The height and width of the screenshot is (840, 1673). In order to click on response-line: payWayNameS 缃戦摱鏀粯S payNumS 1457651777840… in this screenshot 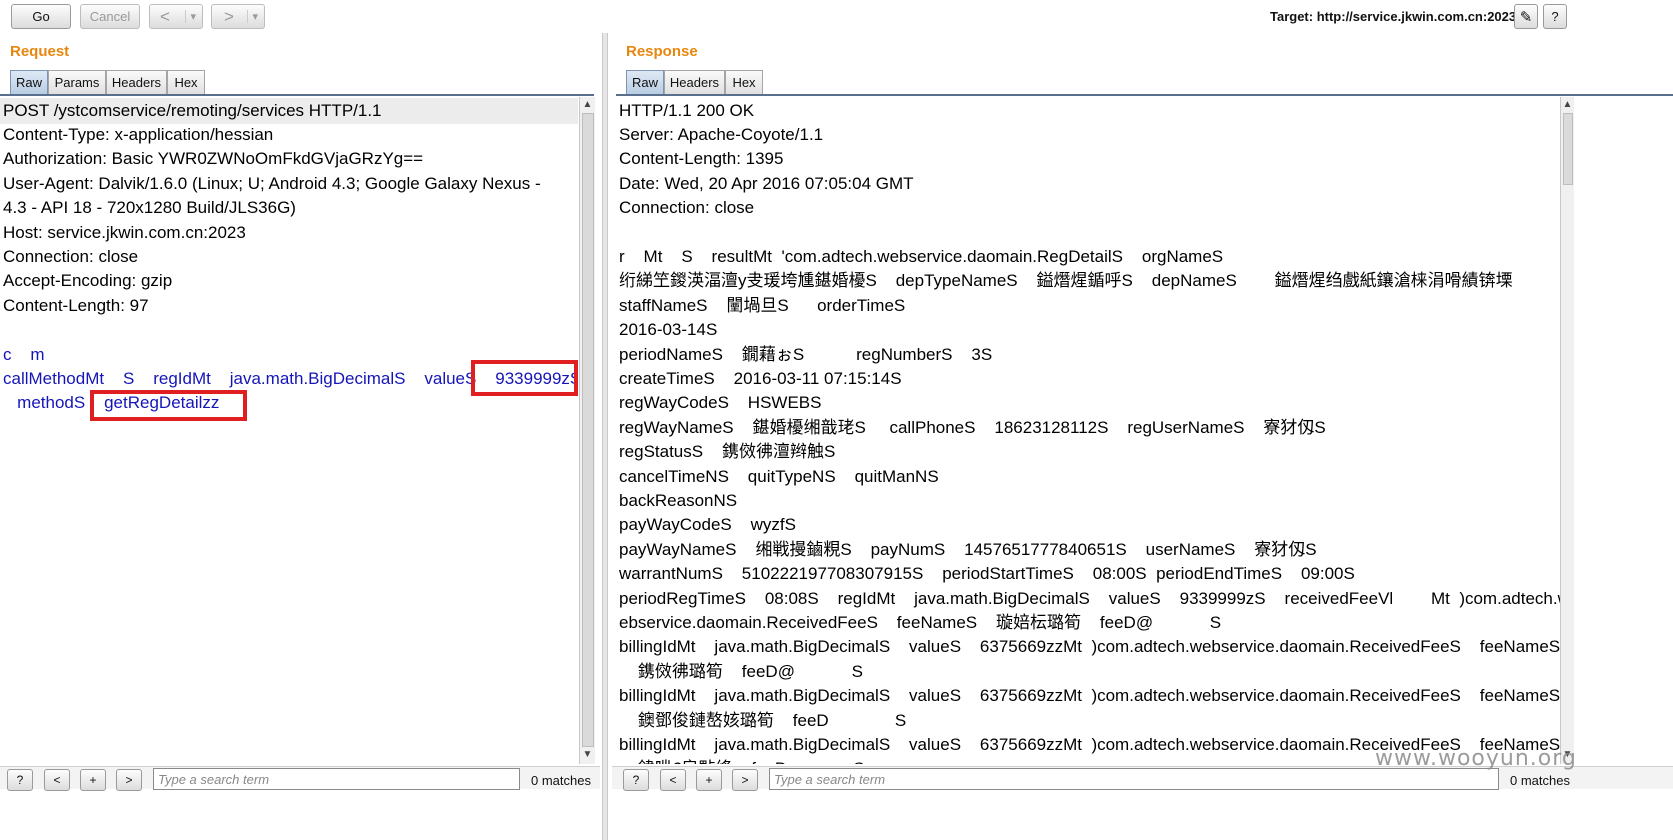, I will do `click(968, 549)`.